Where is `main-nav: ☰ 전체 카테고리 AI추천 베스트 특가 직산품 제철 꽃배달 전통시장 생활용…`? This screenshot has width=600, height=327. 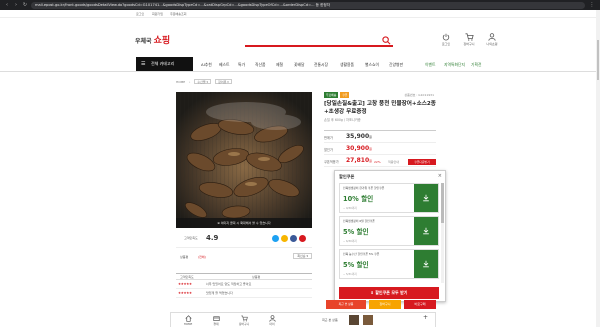
main-nav: ☰ 전체 카테고리 AI추천 베스트 특가 직산품 제철 꽃배달 전통시장 생활용… is located at coordinates (300, 64).